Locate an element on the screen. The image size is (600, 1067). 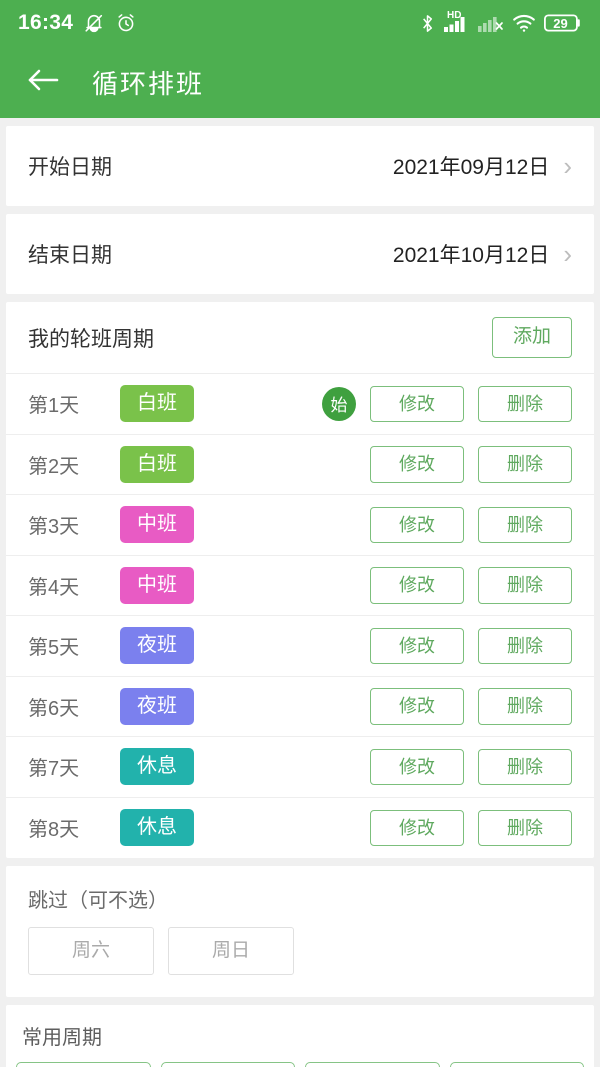
bluetooth-icon is located at coordinates (427, 23).